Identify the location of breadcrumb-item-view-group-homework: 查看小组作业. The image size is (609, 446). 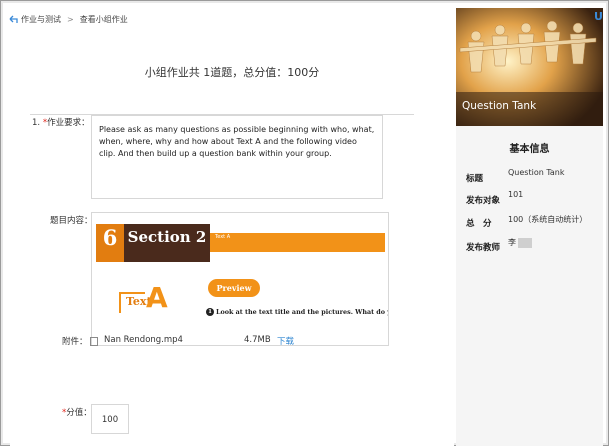
(103, 19).